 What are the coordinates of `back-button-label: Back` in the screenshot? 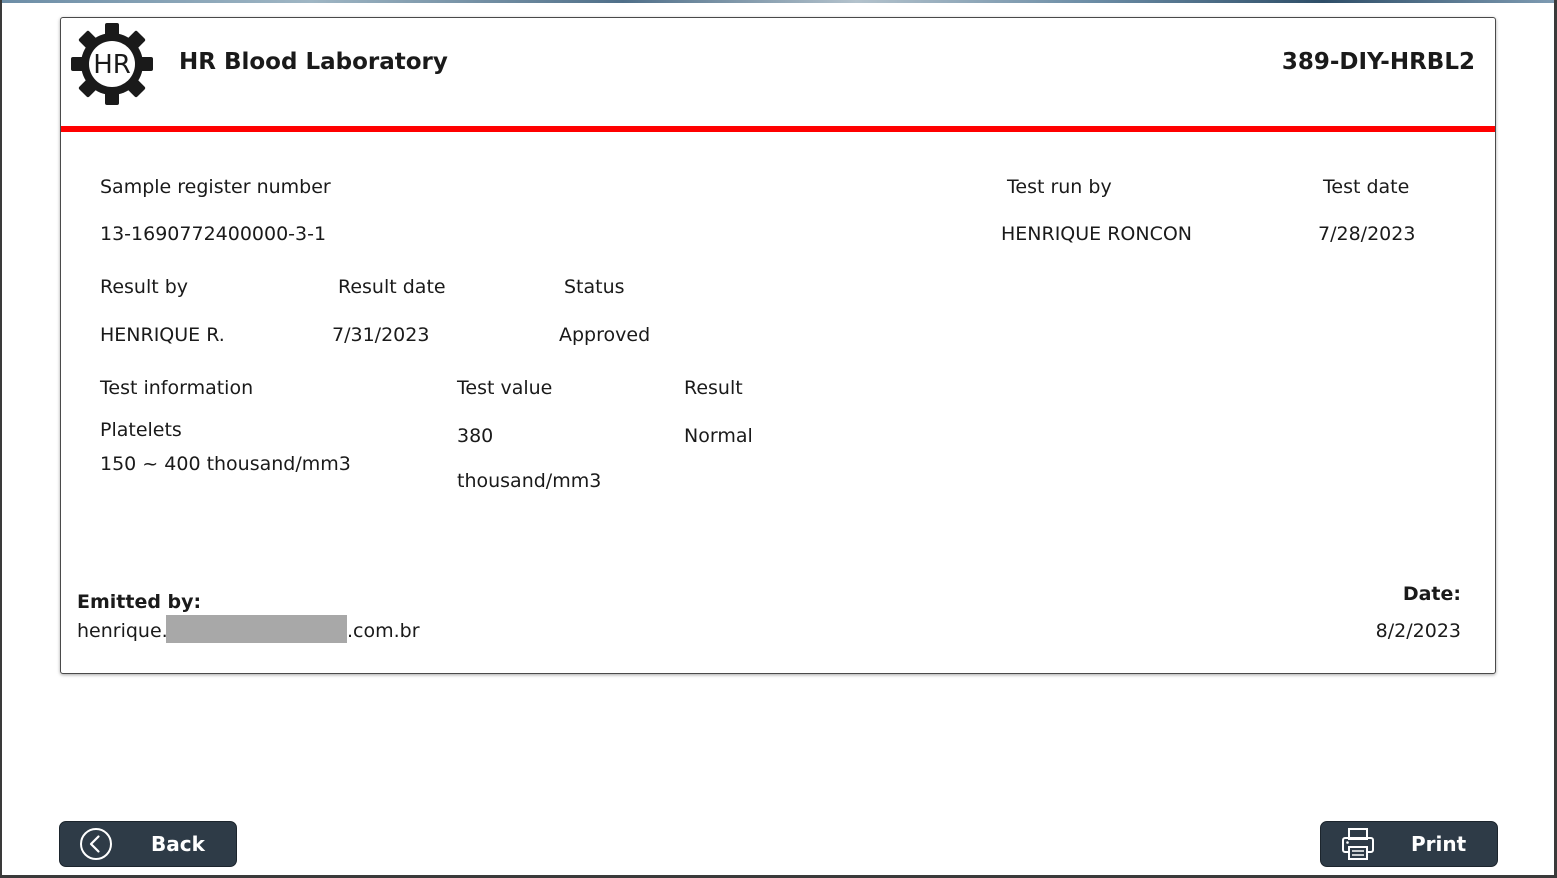 It's located at (178, 844).